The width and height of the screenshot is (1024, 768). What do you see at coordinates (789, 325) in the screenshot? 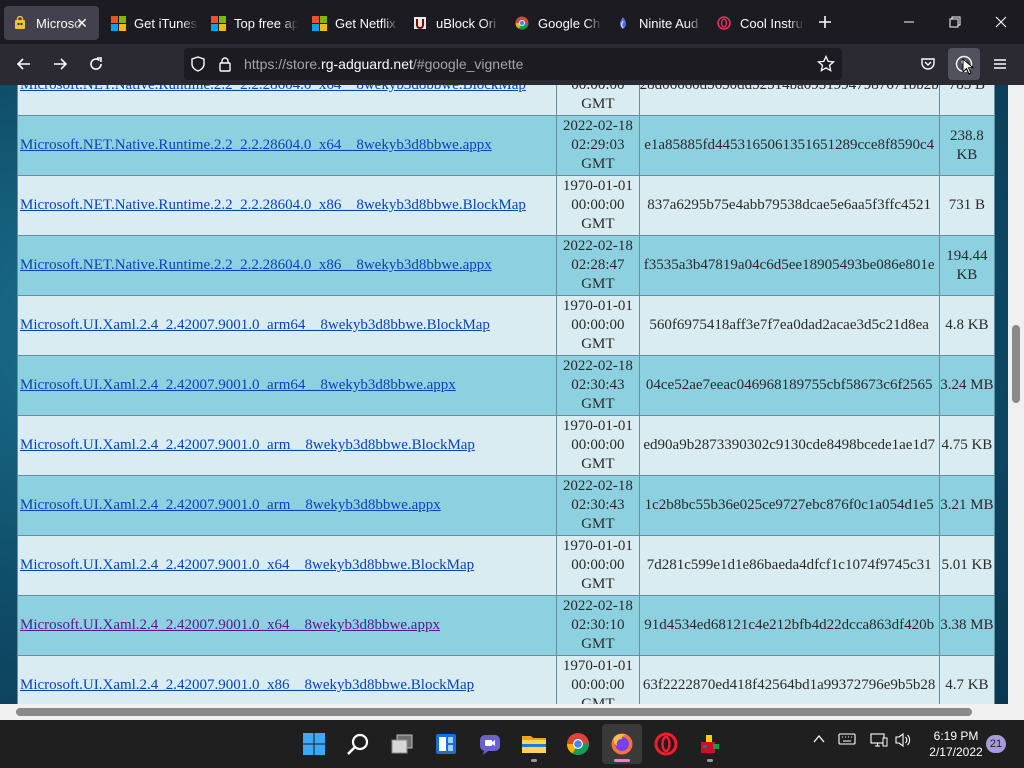
I see `file-hash-cell: 560f6975418aff3e7f7ea0dad2acae3d5c21d8ea` at bounding box center [789, 325].